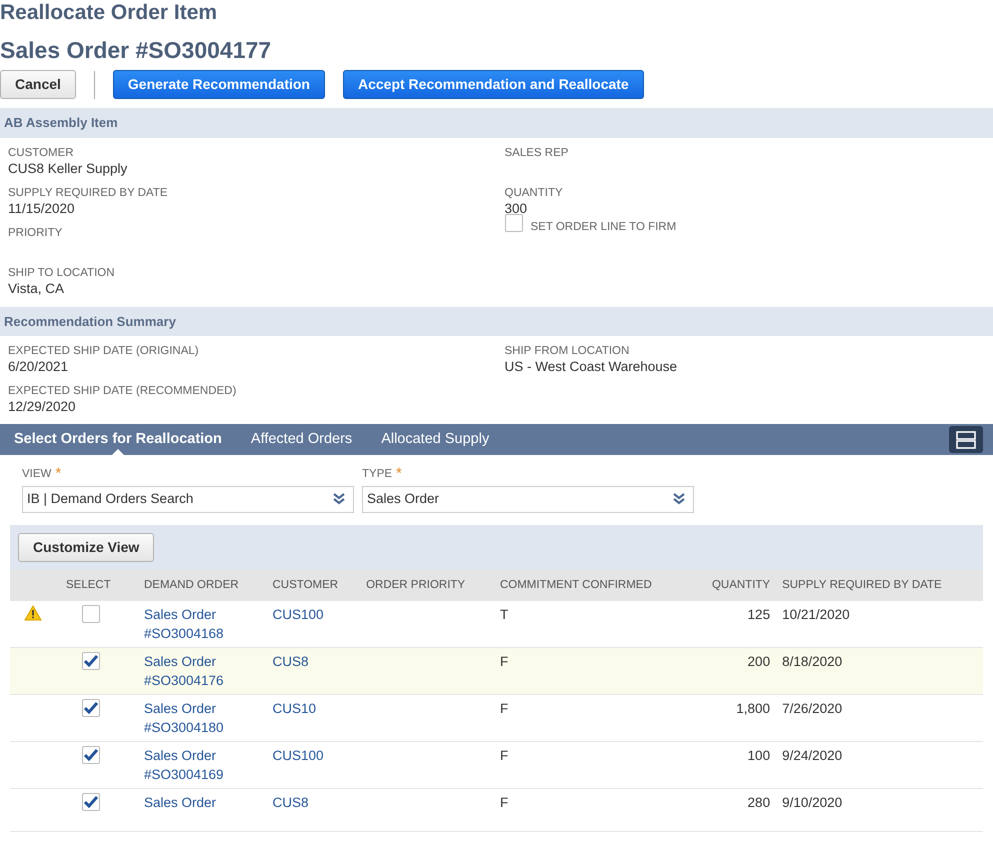  What do you see at coordinates (68, 169) in the screenshot?
I see `field-value: CUS8 Keller Supply` at bounding box center [68, 169].